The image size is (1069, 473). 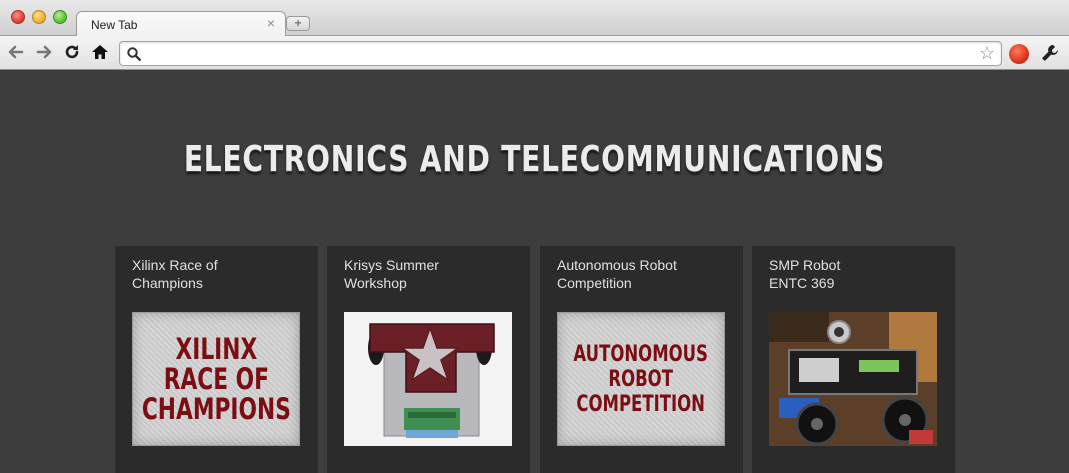 What do you see at coordinates (175, 265) in the screenshot?
I see `card-title-line: Xilinx Race of` at bounding box center [175, 265].